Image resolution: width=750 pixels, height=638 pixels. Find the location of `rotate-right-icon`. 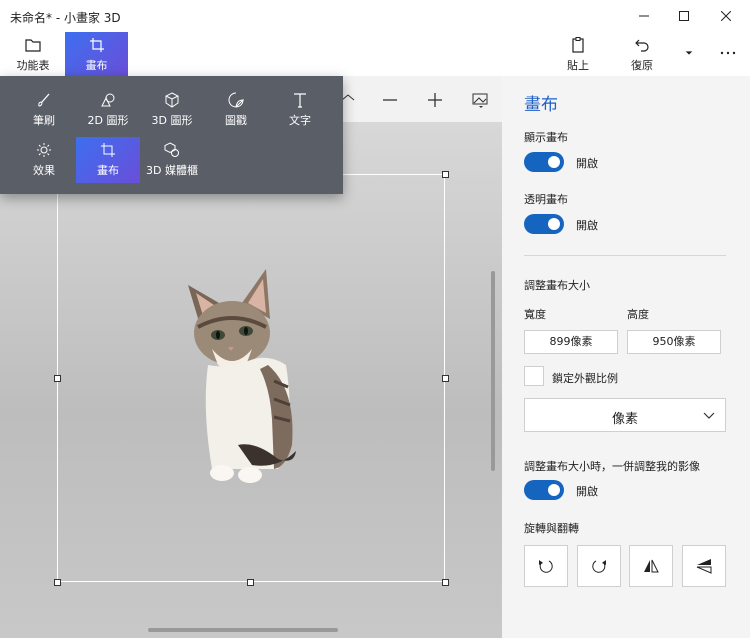

rotate-right-icon is located at coordinates (599, 566).